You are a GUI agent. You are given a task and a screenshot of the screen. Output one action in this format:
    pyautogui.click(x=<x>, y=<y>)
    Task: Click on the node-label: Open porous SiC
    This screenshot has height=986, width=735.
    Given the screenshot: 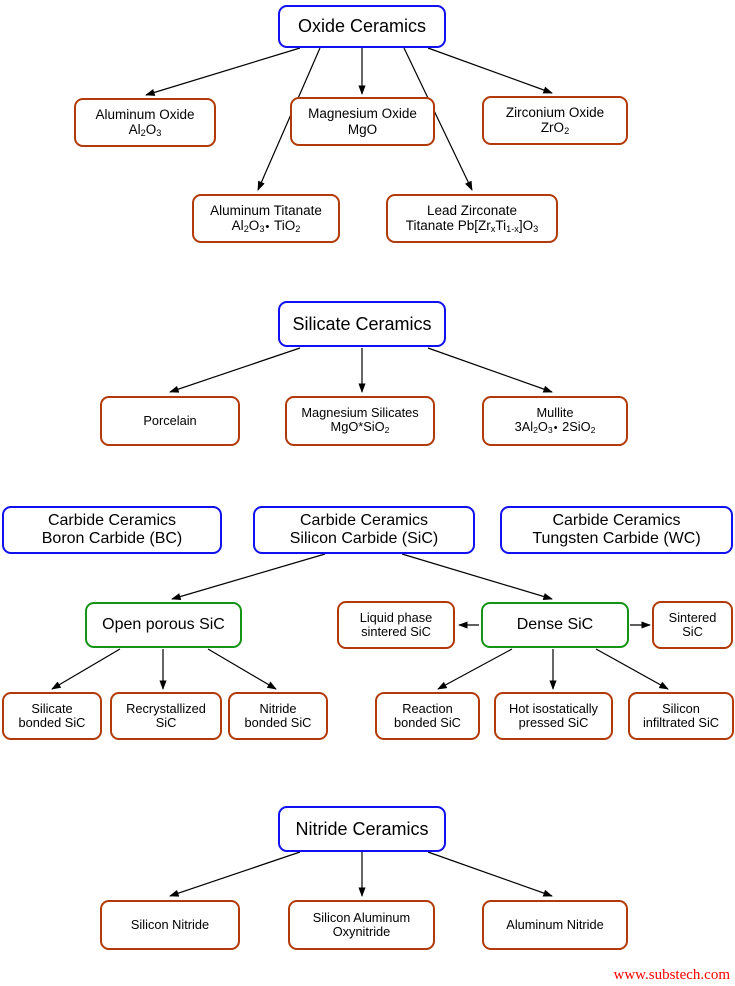 What is the action you would take?
    pyautogui.click(x=163, y=625)
    